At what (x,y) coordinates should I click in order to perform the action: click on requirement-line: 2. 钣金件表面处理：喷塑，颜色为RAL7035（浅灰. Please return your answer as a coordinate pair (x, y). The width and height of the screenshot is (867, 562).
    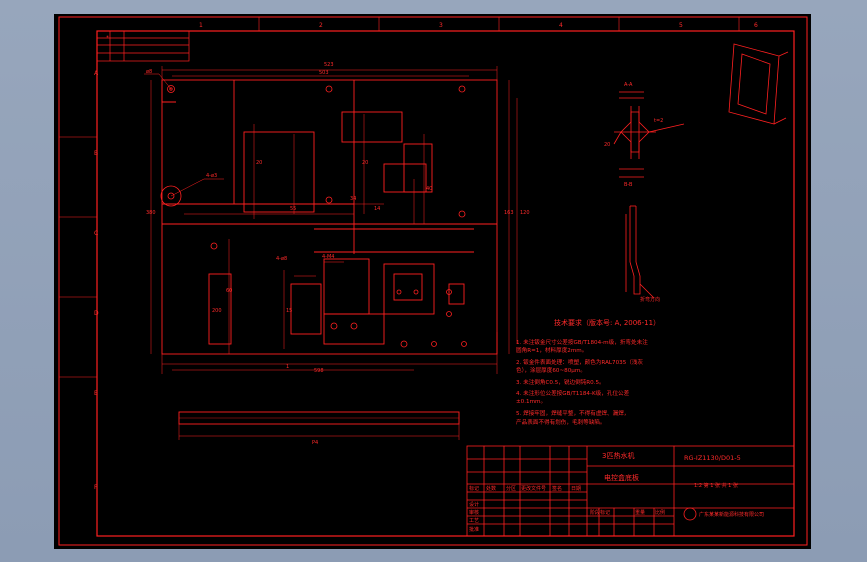
    Looking at the image, I should click on (579, 362).